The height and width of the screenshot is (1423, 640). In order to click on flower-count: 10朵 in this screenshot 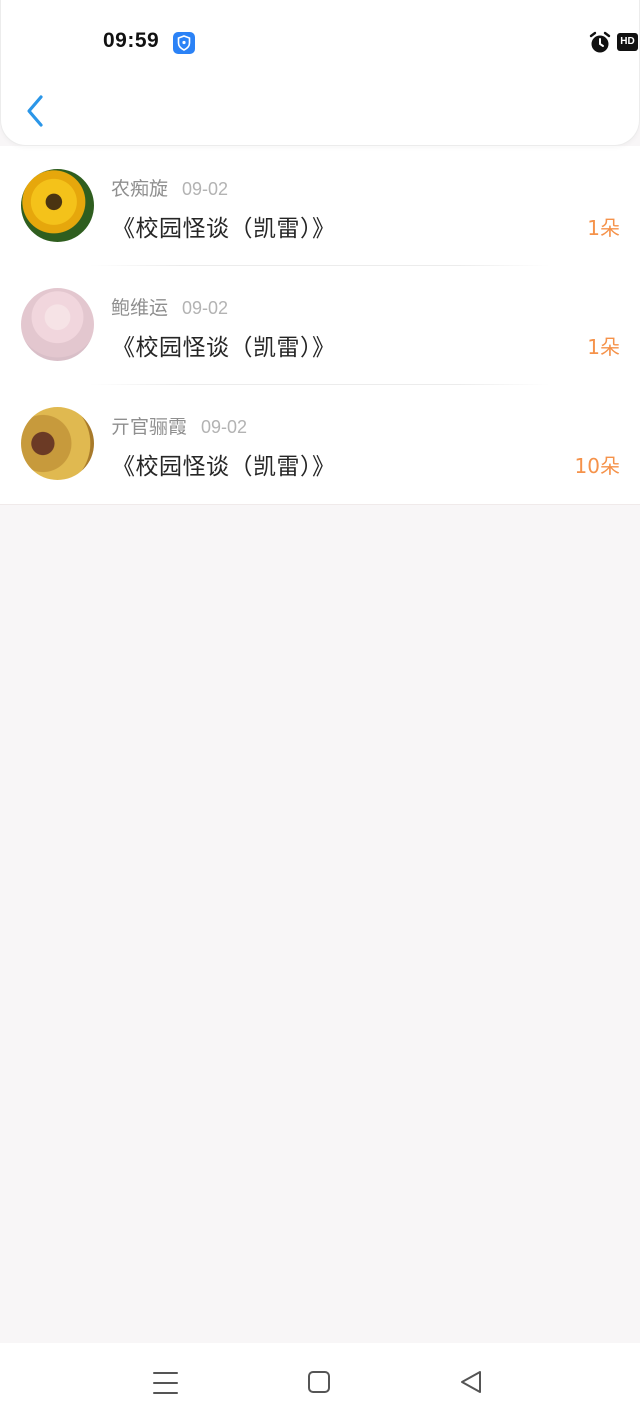, I will do `click(597, 466)`.